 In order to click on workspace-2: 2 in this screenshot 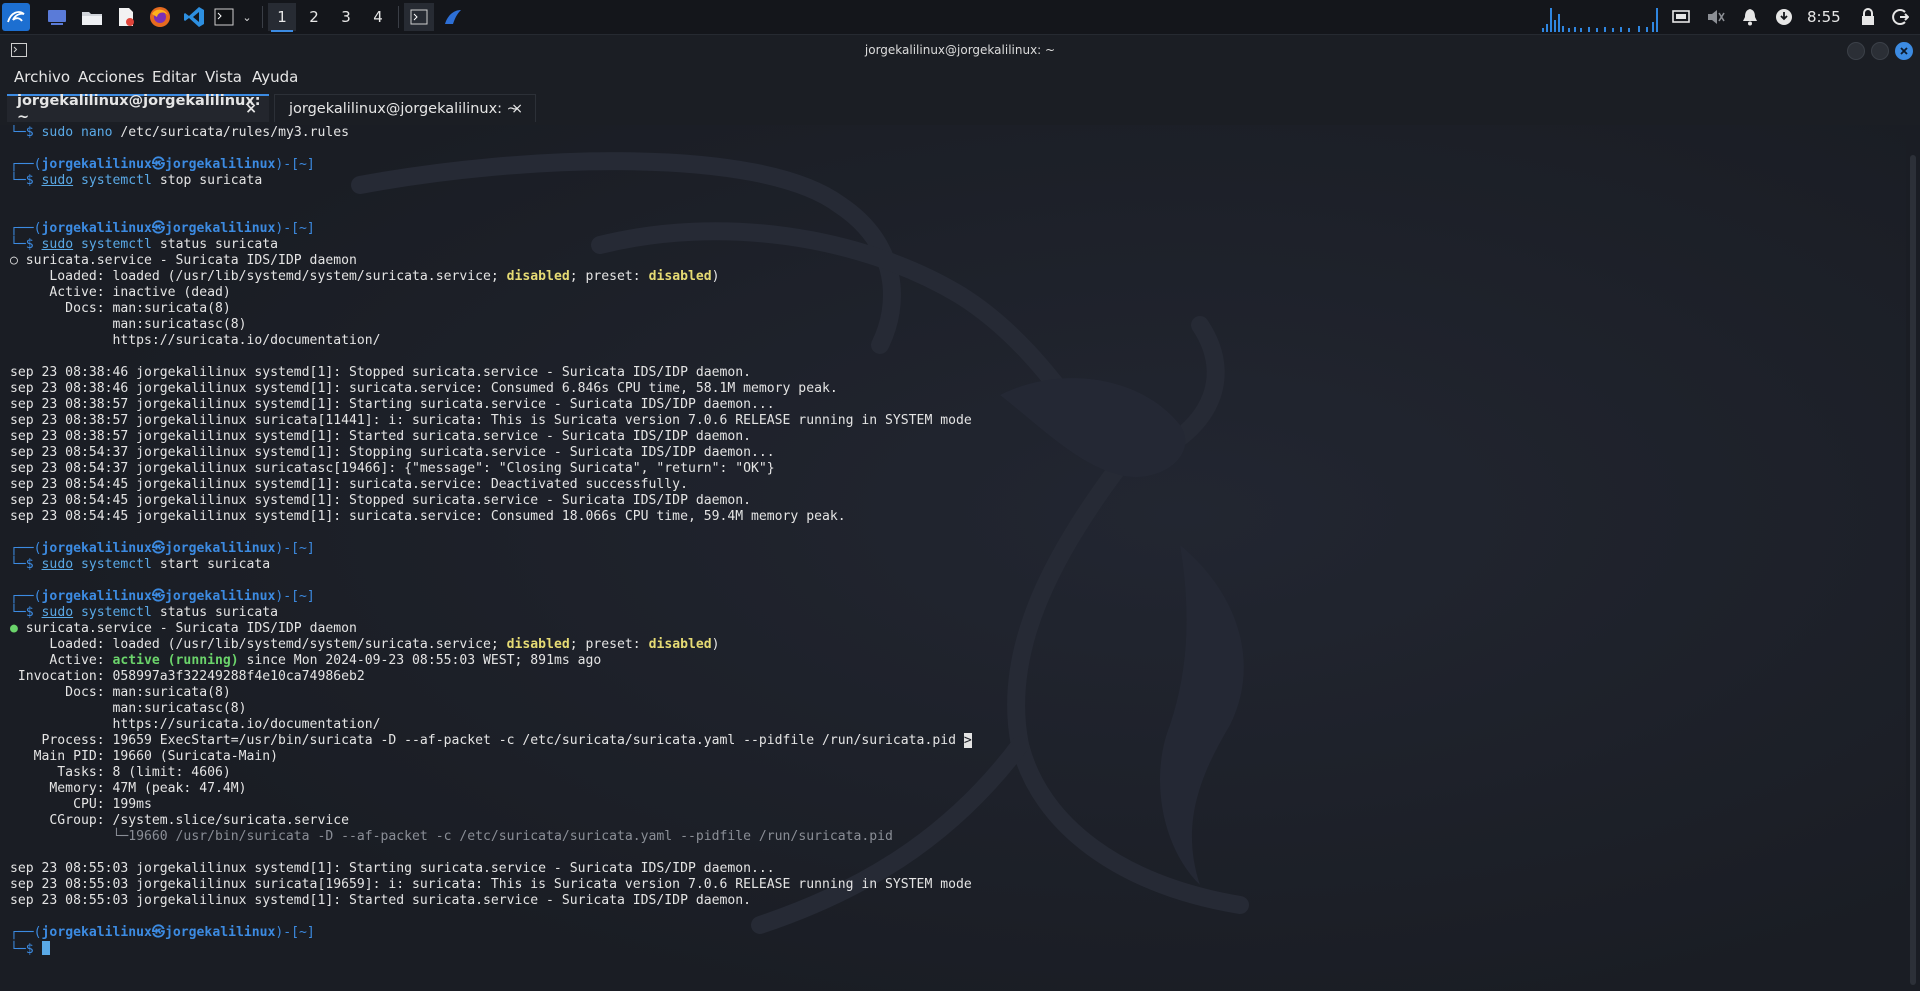, I will do `click(314, 17)`.